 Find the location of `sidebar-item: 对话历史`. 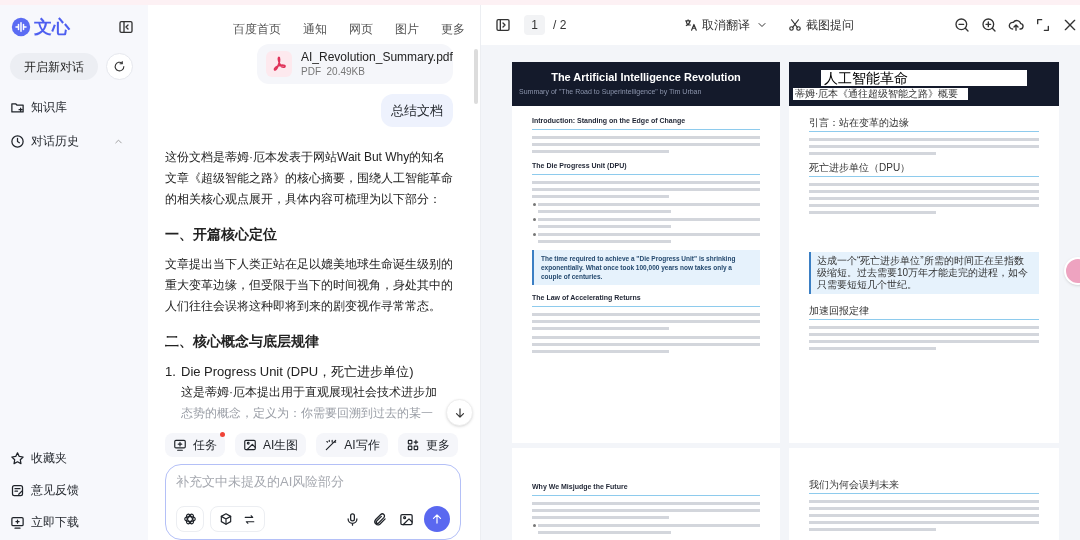

sidebar-item: 对话历史 is located at coordinates (74, 141).